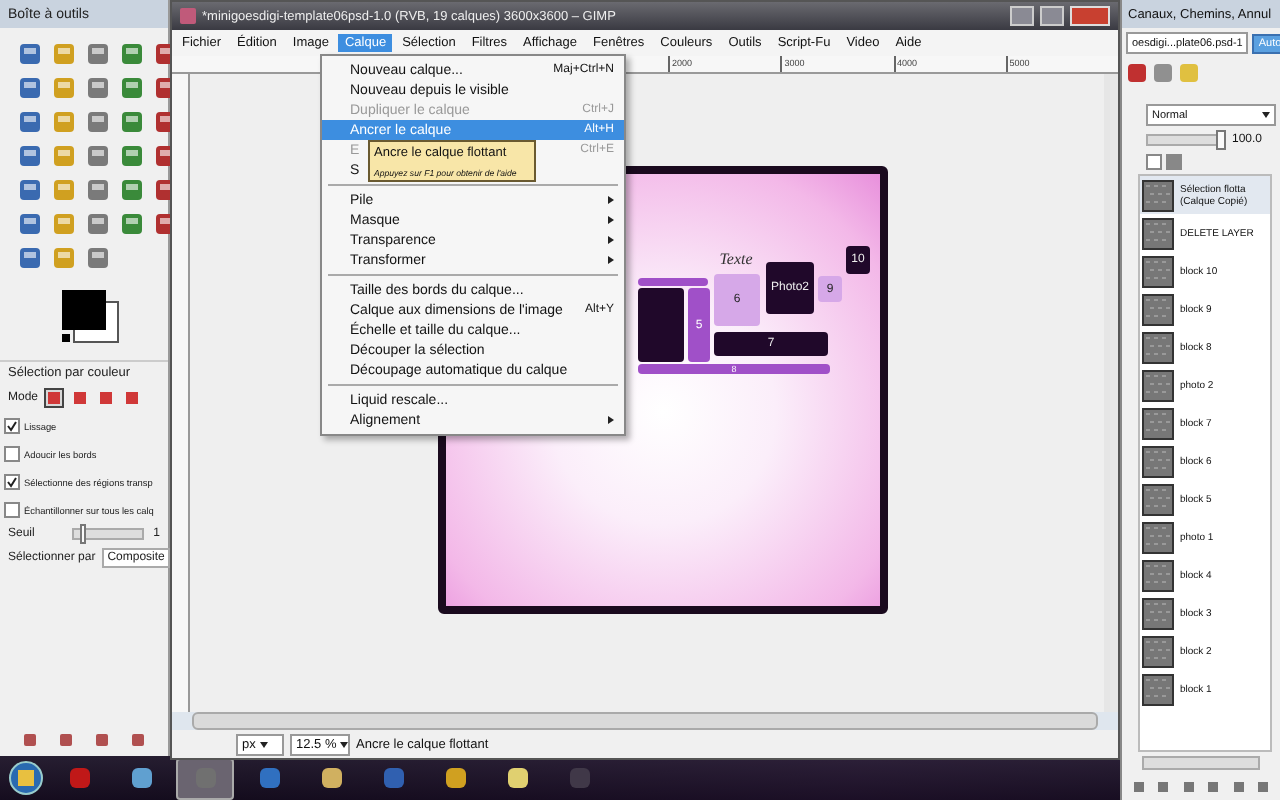 The width and height of the screenshot is (1280, 800). I want to click on channels-tab-icon, so click(1137, 73).